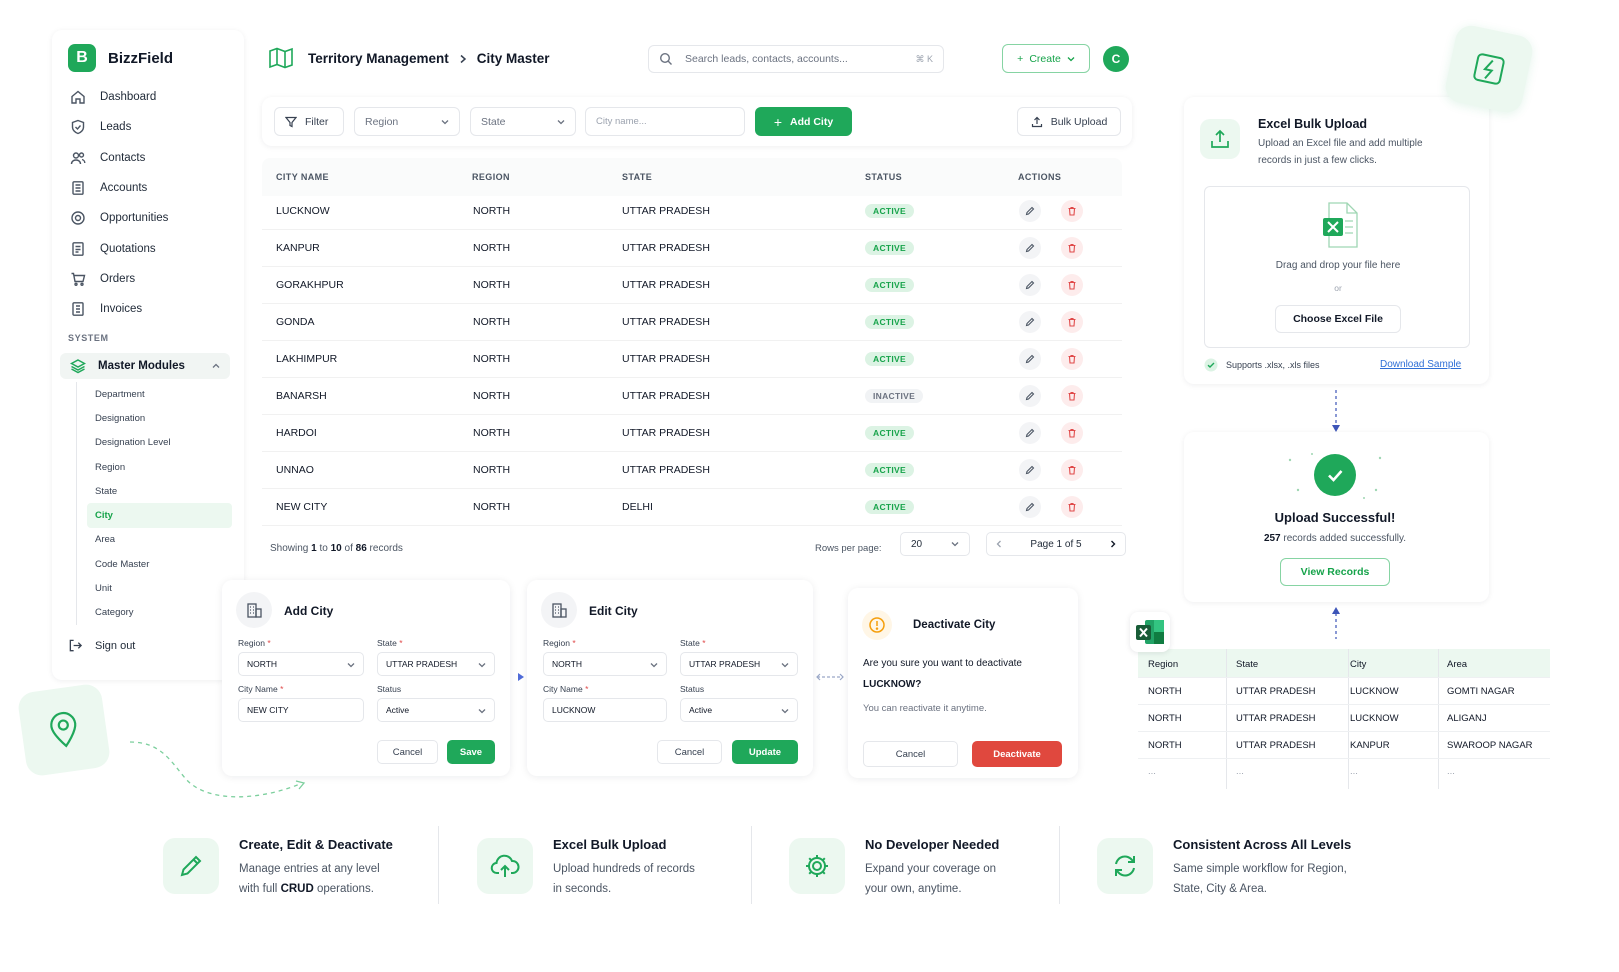 This screenshot has height=972, width=1619. Describe the element at coordinates (154, 491) in the screenshot. I see `sidebar-sub-state: State` at that location.